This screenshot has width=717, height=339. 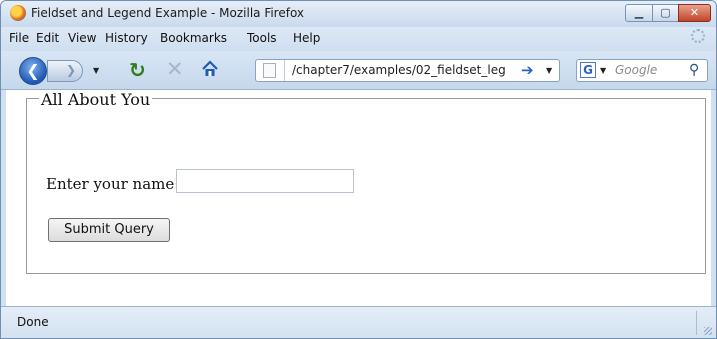 What do you see at coordinates (399, 70) in the screenshot?
I see `url-input: /chapter7/examples/02_fieldset_leg` at bounding box center [399, 70].